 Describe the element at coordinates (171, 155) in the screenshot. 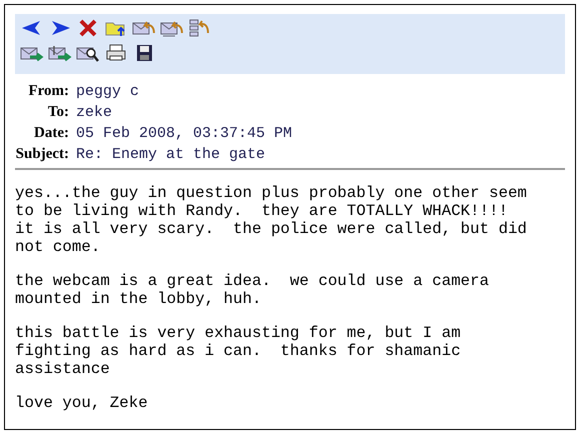

I see `header-value: Re: Enemy at the gate` at that location.